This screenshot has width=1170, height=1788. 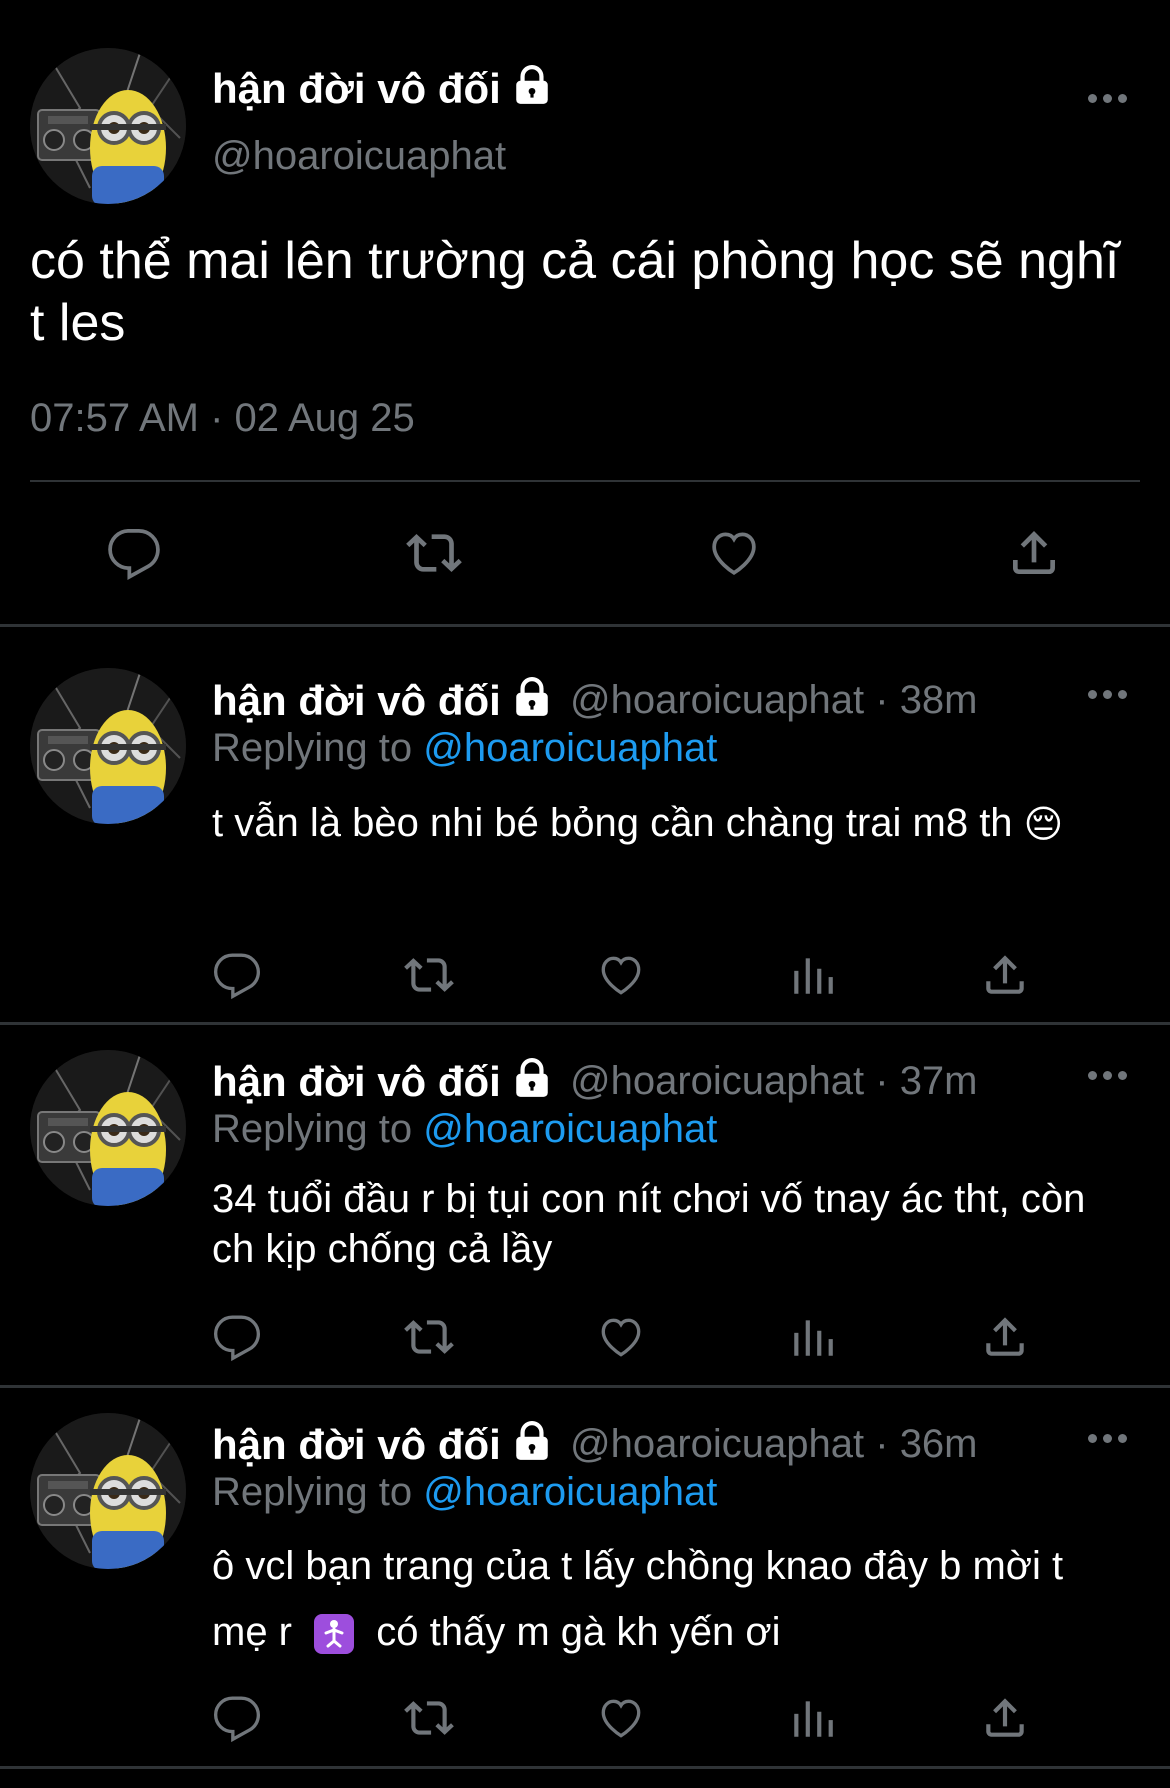 I want to click on tweet-text-after: có thấy m gà kh yến ơi, so click(x=578, y=1632).